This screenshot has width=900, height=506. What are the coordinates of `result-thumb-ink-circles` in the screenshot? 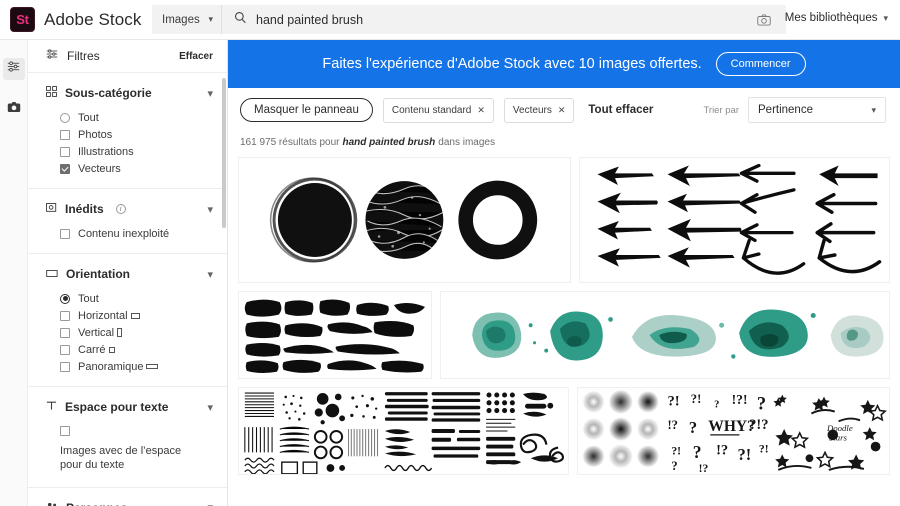 It's located at (404, 220).